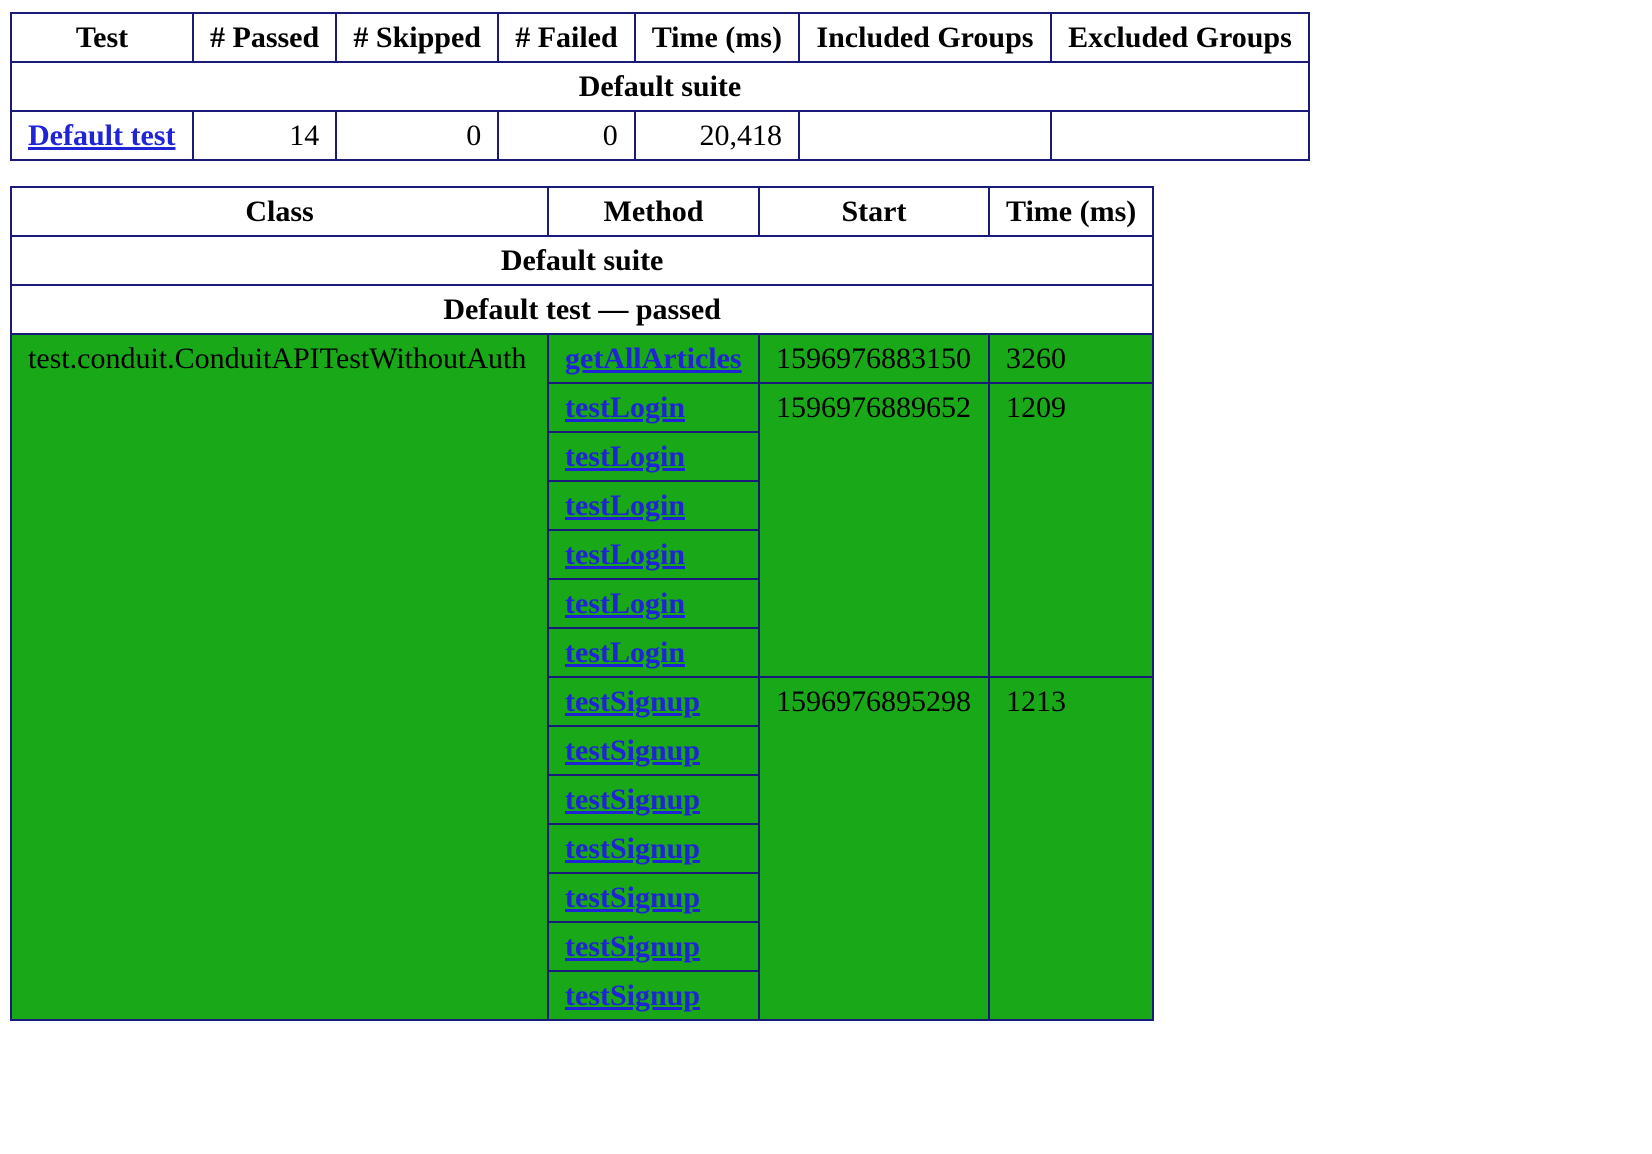 This screenshot has height=1154, width=1652. I want to click on method-duration: 3260, so click(1071, 358).